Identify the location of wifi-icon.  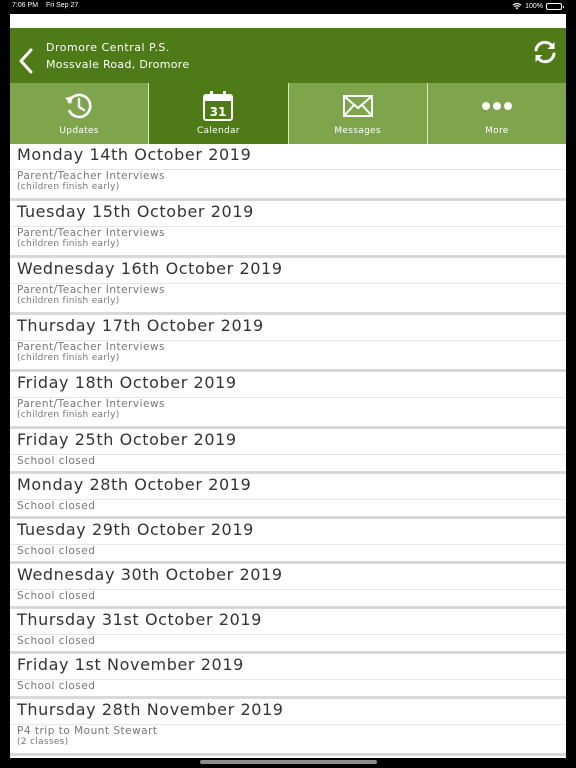
(517, 6).